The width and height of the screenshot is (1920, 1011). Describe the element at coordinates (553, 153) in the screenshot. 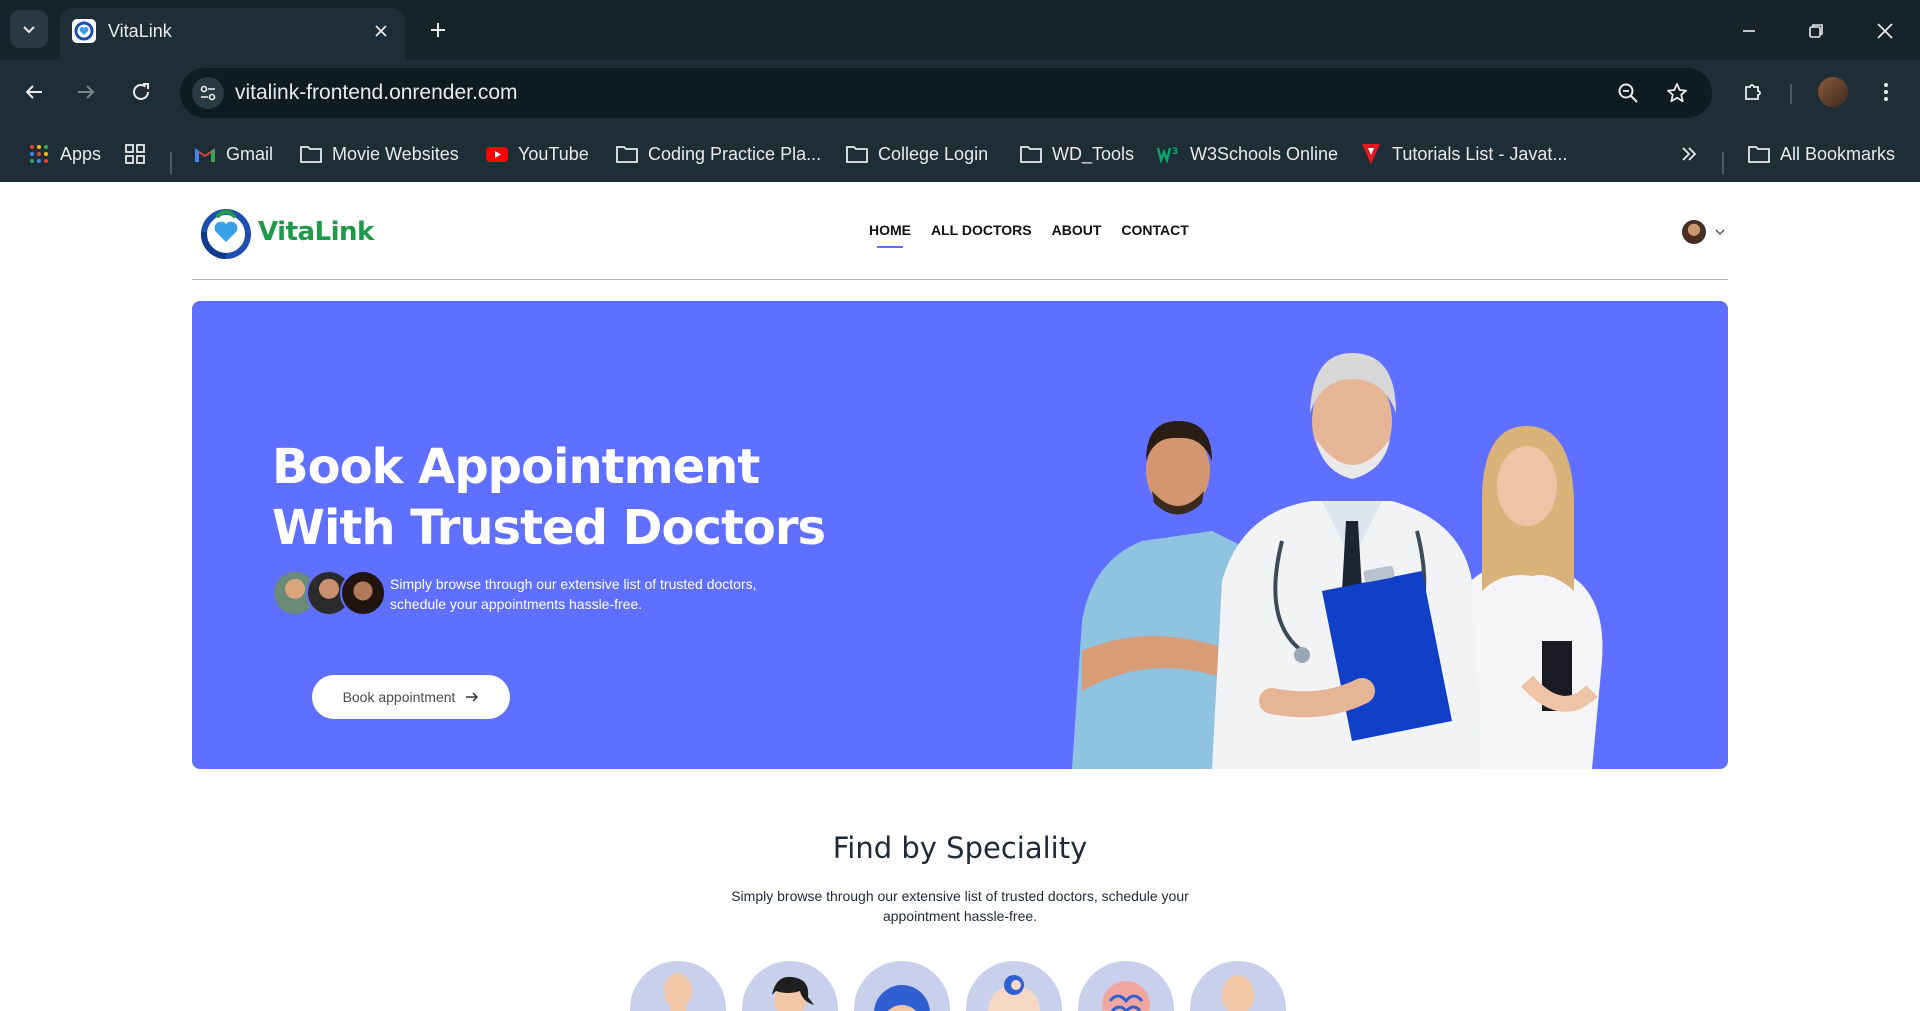

I see `bookmark-label: YouTube` at that location.